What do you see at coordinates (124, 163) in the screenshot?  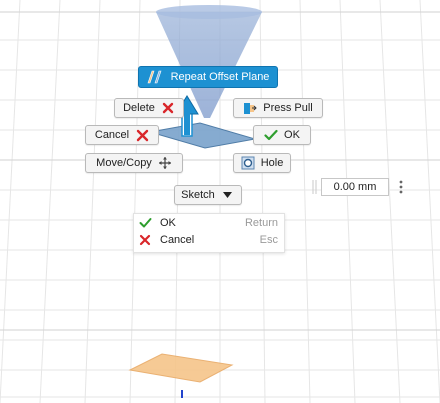 I see `move-copy-label: Move/Copy` at bounding box center [124, 163].